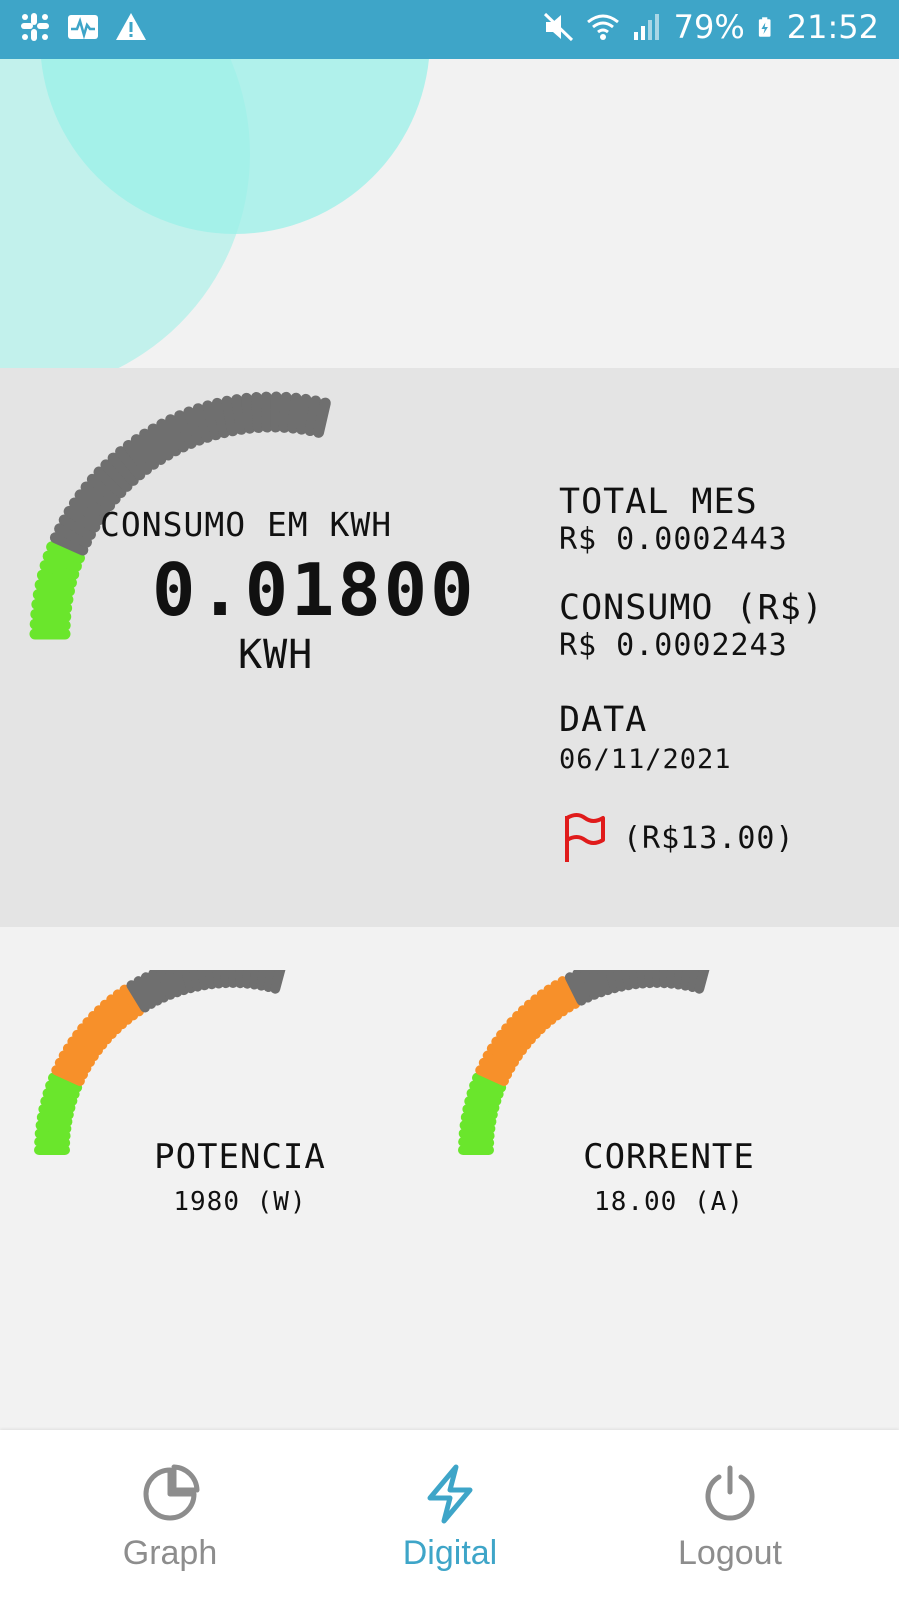 The width and height of the screenshot is (899, 1599). What do you see at coordinates (709, 838) in the screenshot?
I see `flag-value: (R$13.00)` at bounding box center [709, 838].